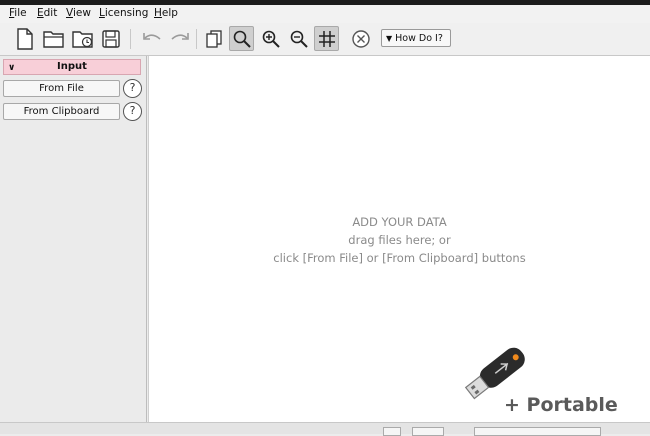  Describe the element at coordinates (169, 13) in the screenshot. I see `menu-help-rest: elp` at that location.